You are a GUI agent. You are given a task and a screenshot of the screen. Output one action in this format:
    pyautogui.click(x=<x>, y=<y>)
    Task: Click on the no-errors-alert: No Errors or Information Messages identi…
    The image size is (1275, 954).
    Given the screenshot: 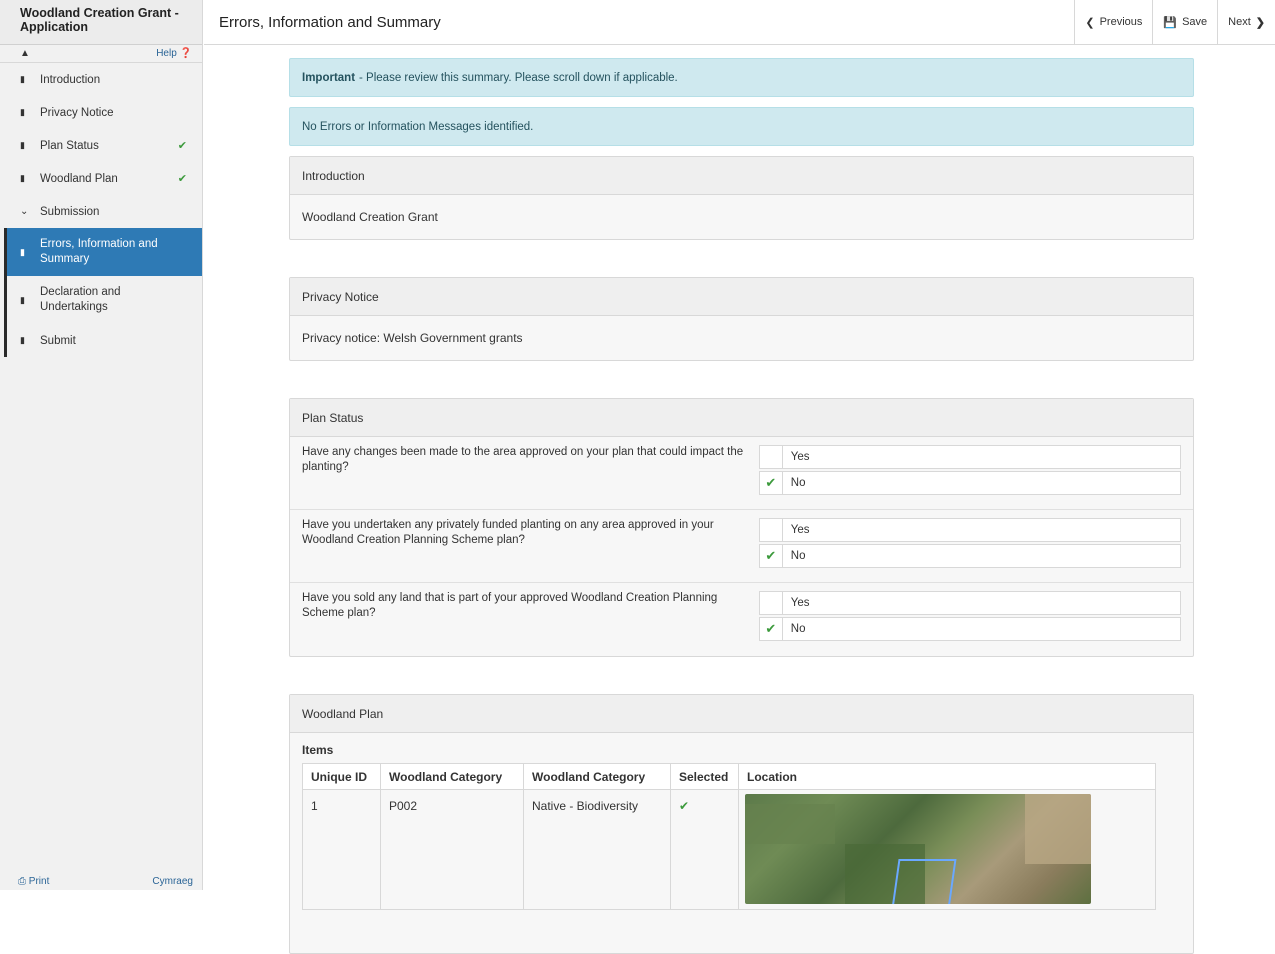 What is the action you would take?
    pyautogui.click(x=741, y=126)
    